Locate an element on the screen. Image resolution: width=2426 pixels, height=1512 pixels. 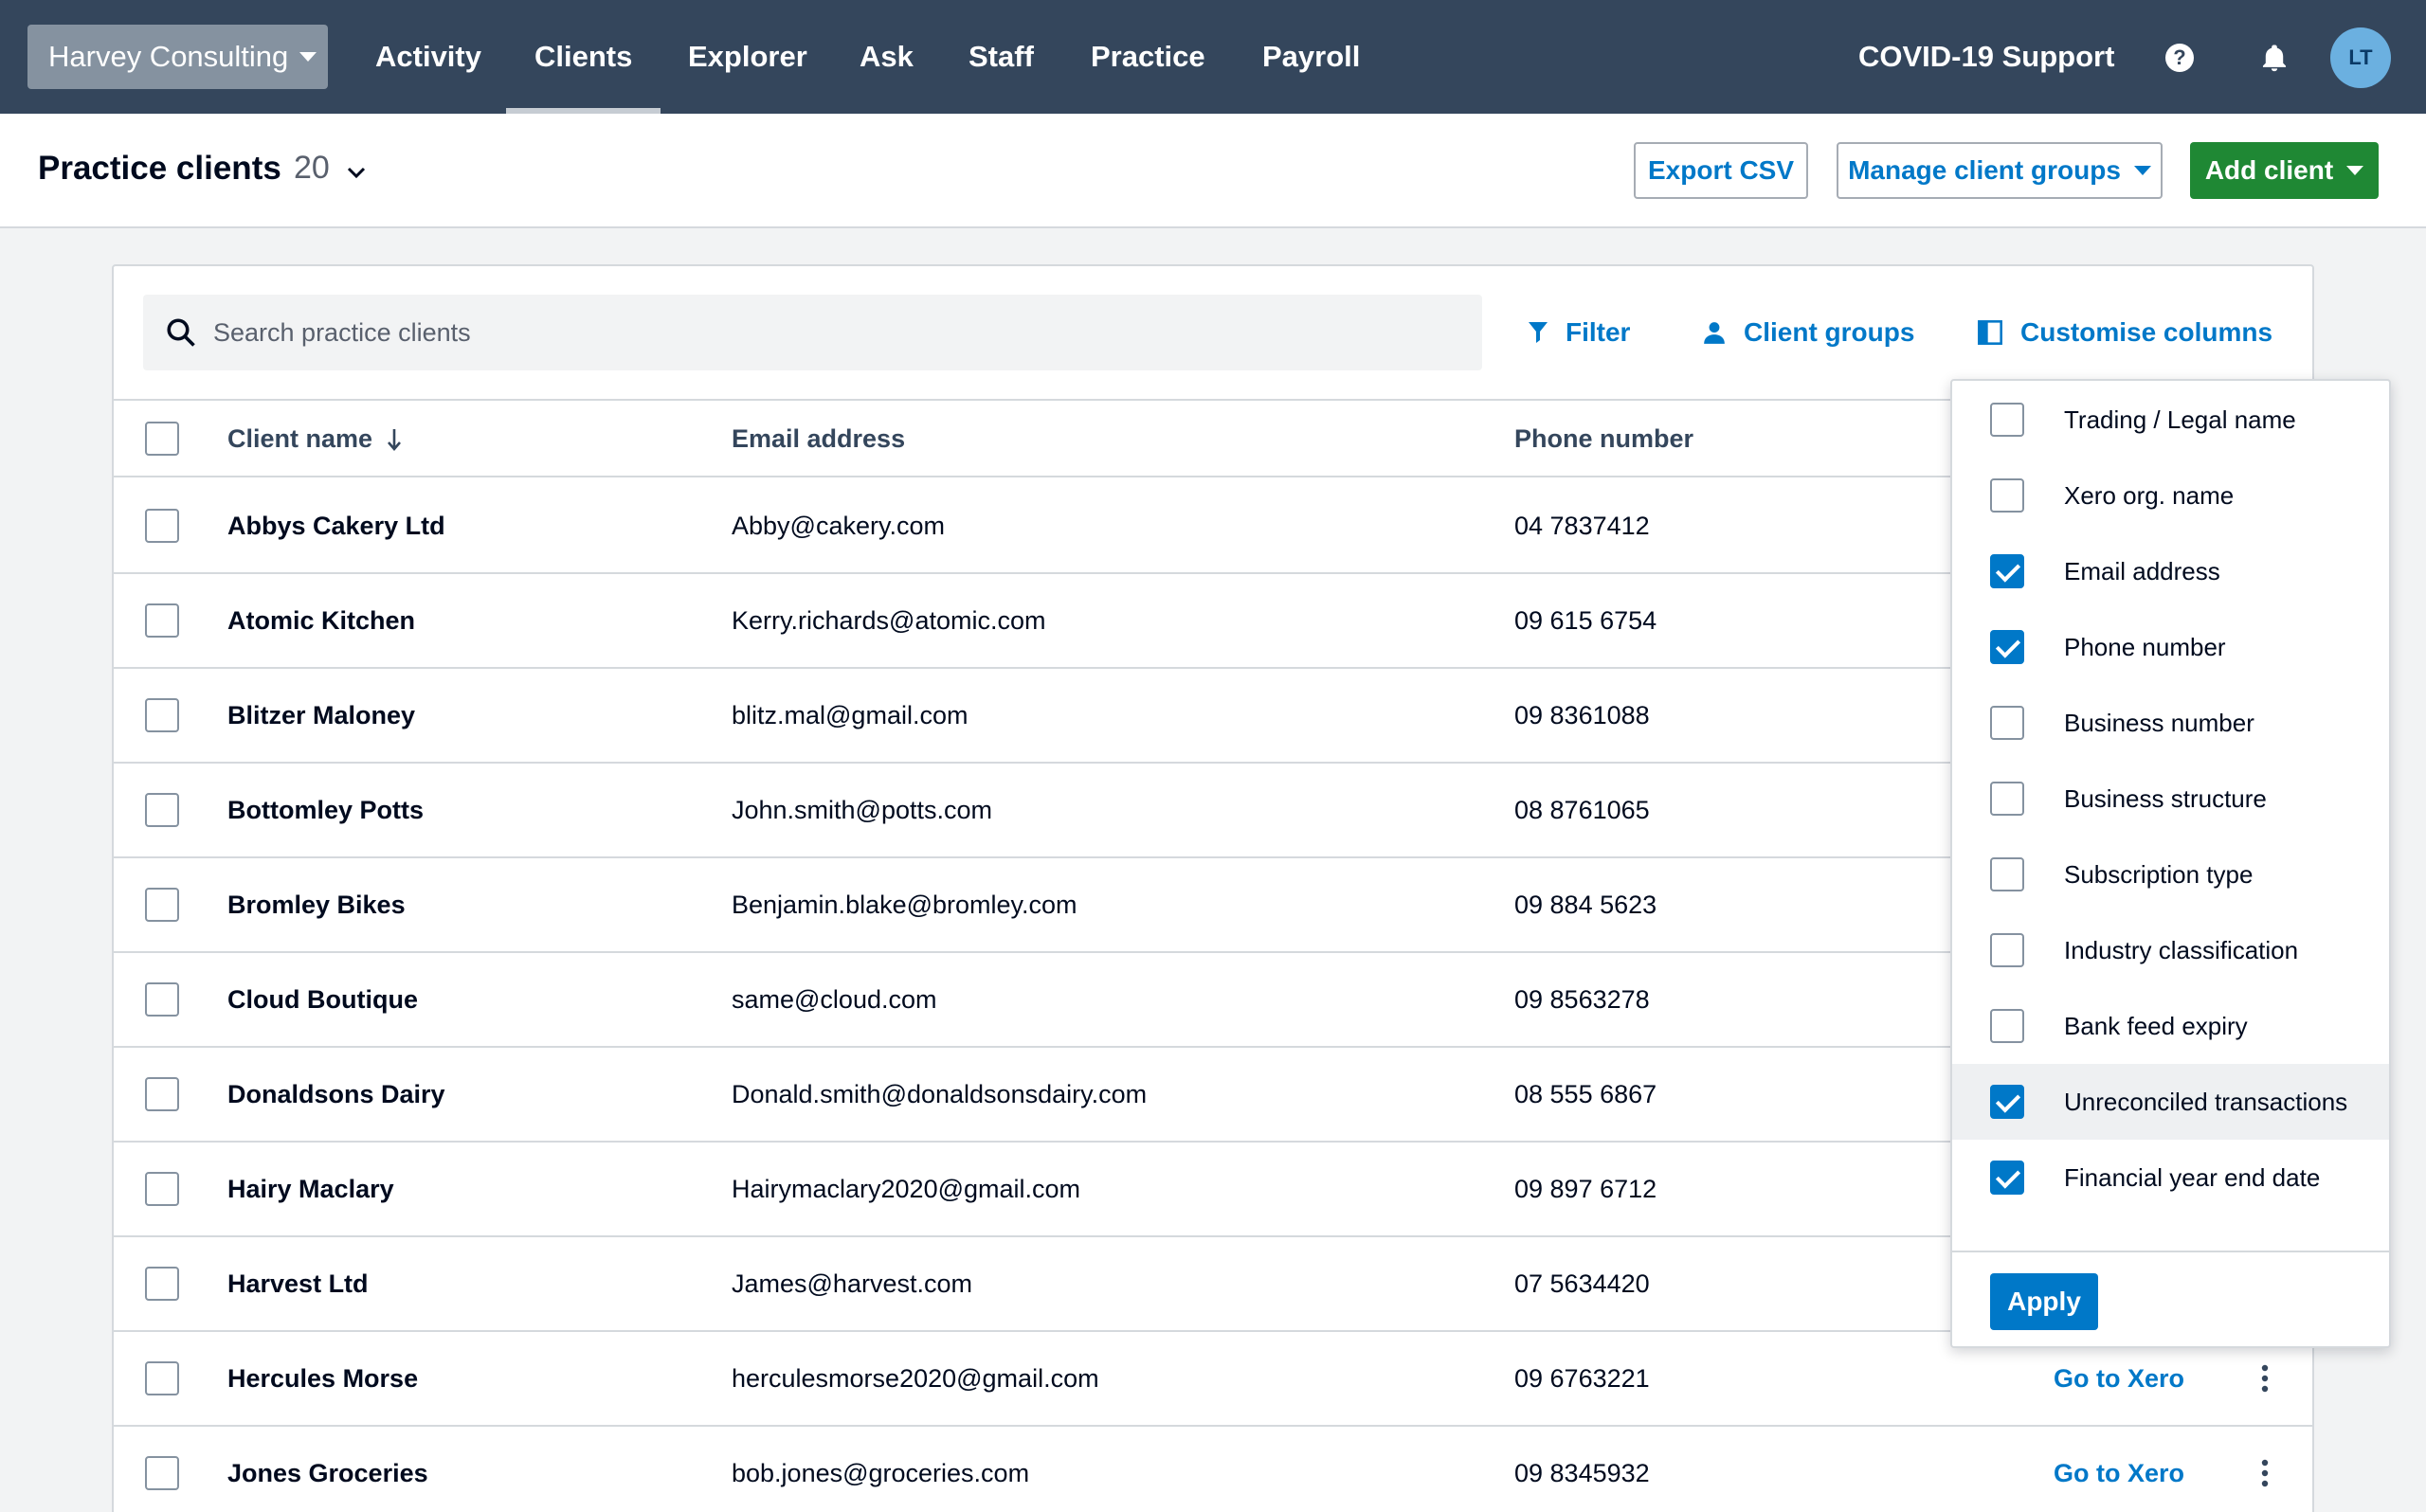
select-all-checkbox is located at coordinates (162, 439).